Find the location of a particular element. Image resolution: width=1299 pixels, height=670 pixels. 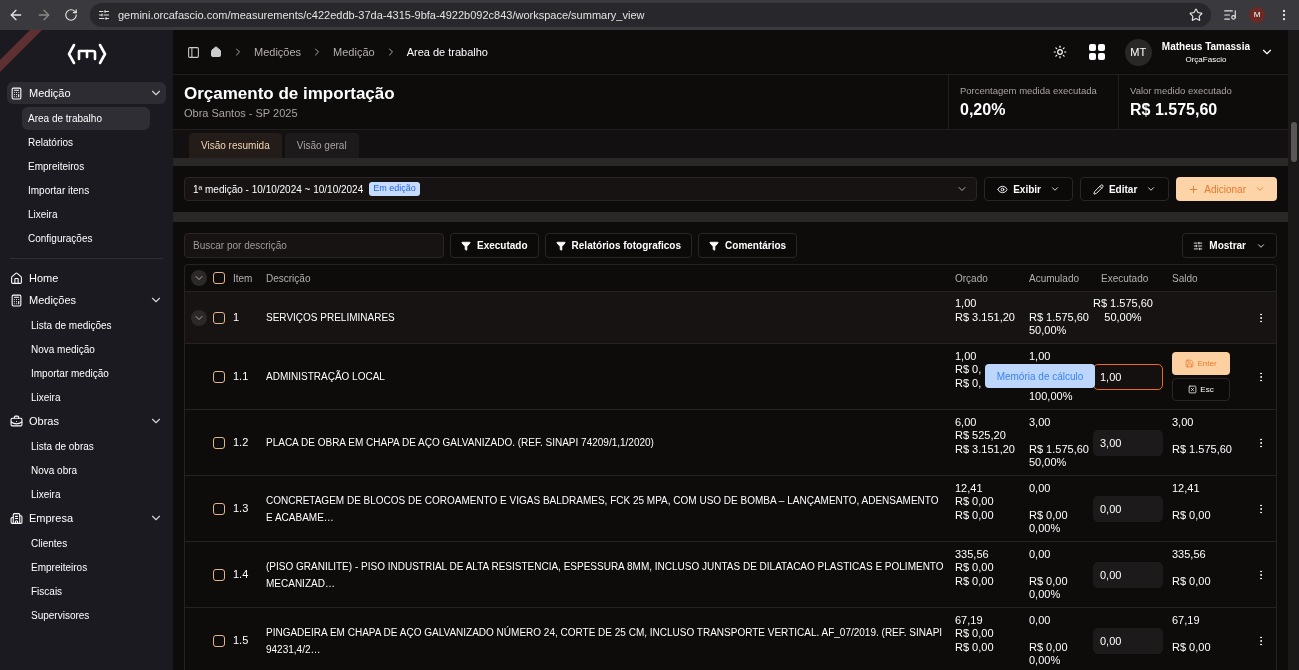

action-button: Editar is located at coordinates (1124, 189).